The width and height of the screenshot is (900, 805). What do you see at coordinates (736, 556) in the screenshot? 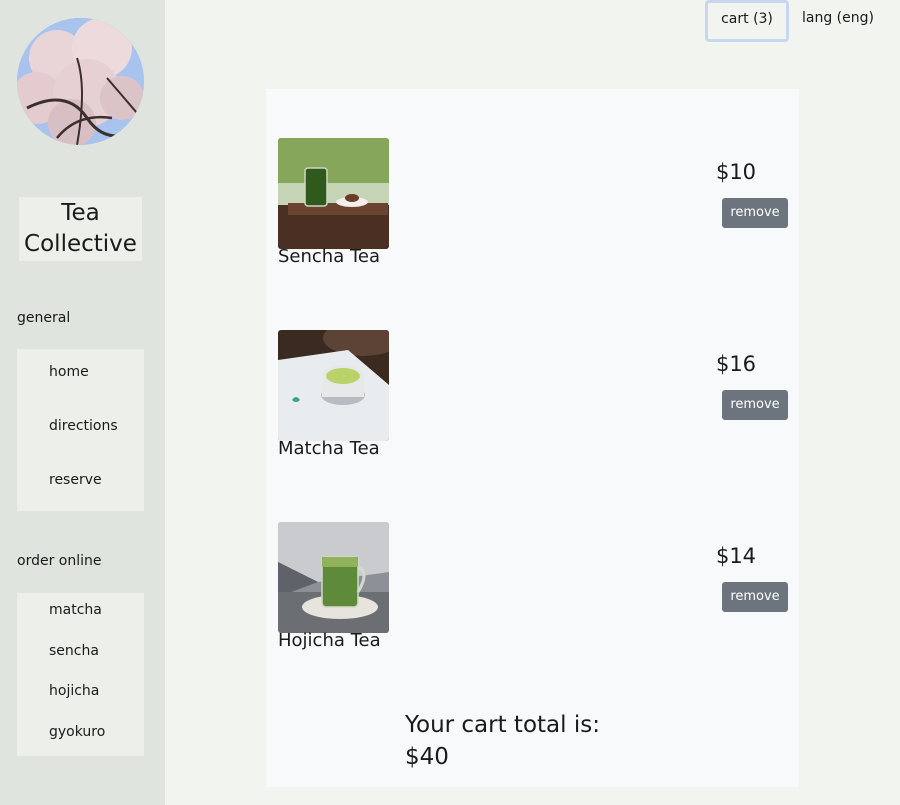
I see `product-price: $14` at bounding box center [736, 556].